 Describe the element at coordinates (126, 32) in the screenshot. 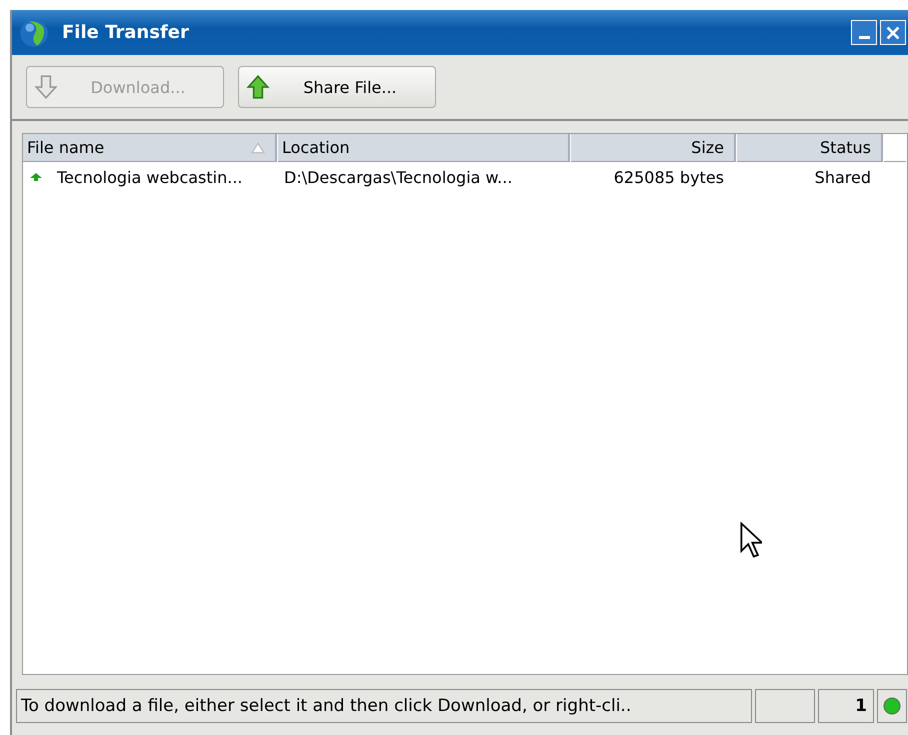

I see `window-title: File Transfer` at that location.